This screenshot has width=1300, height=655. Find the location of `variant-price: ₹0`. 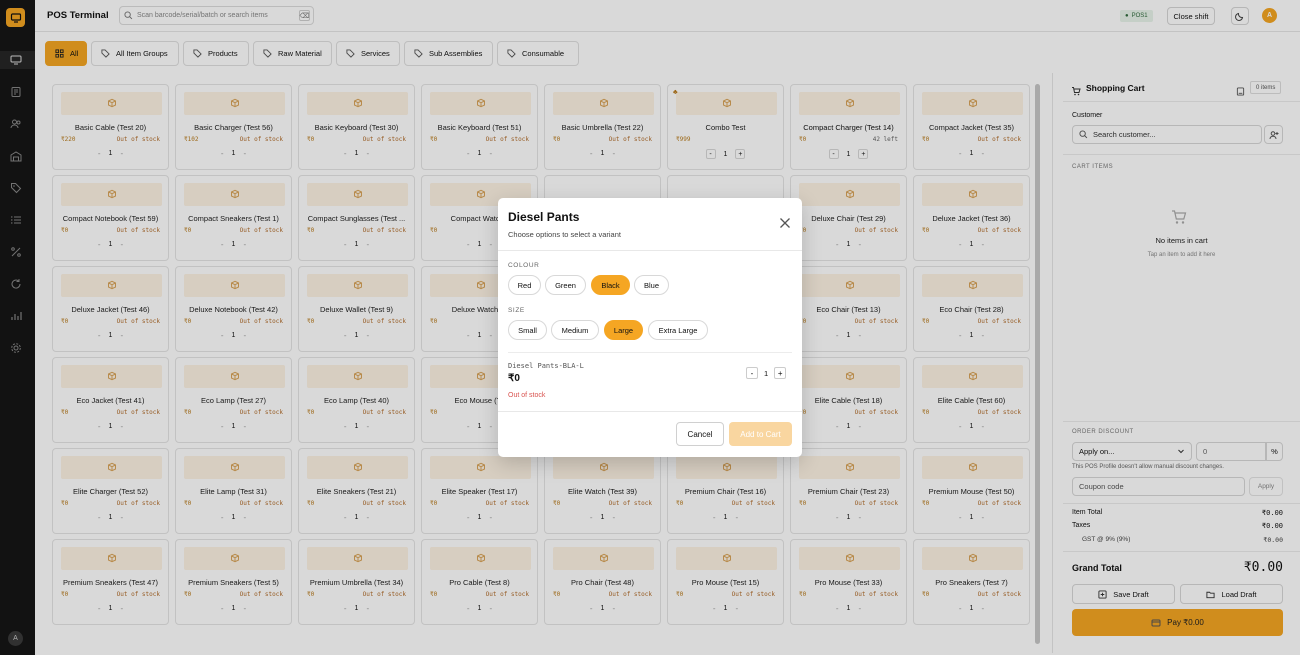

variant-price: ₹0 is located at coordinates (514, 378).